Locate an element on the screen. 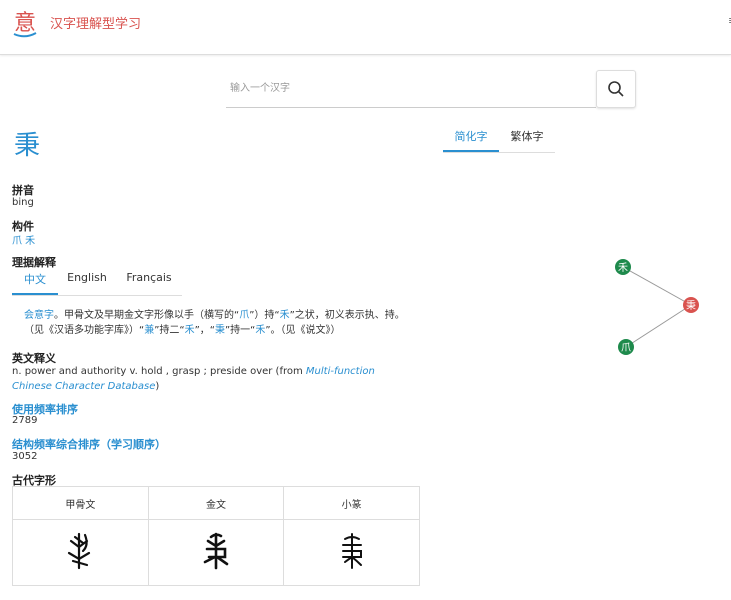 The width and height of the screenshot is (731, 600). tab-simplified: 简化字 is located at coordinates (471, 140).